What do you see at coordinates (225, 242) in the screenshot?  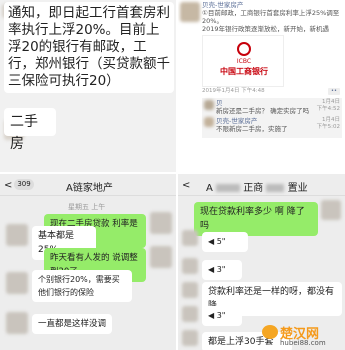 I see `voice-message: ◀ 5"` at bounding box center [225, 242].